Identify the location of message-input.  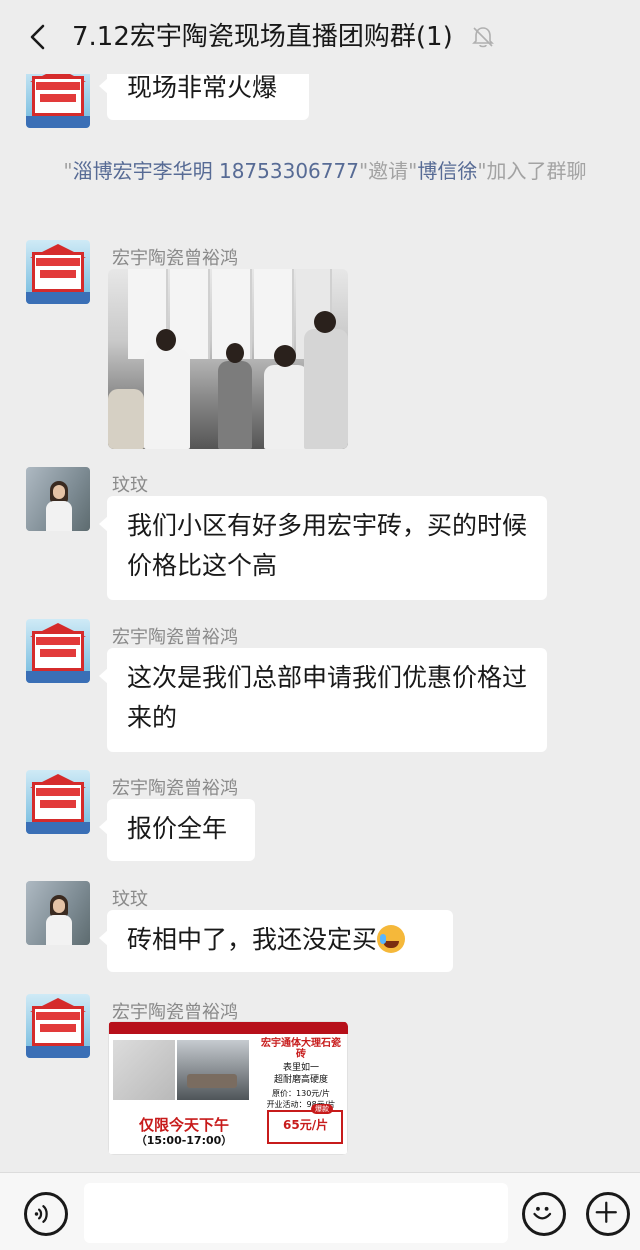
(296, 1213).